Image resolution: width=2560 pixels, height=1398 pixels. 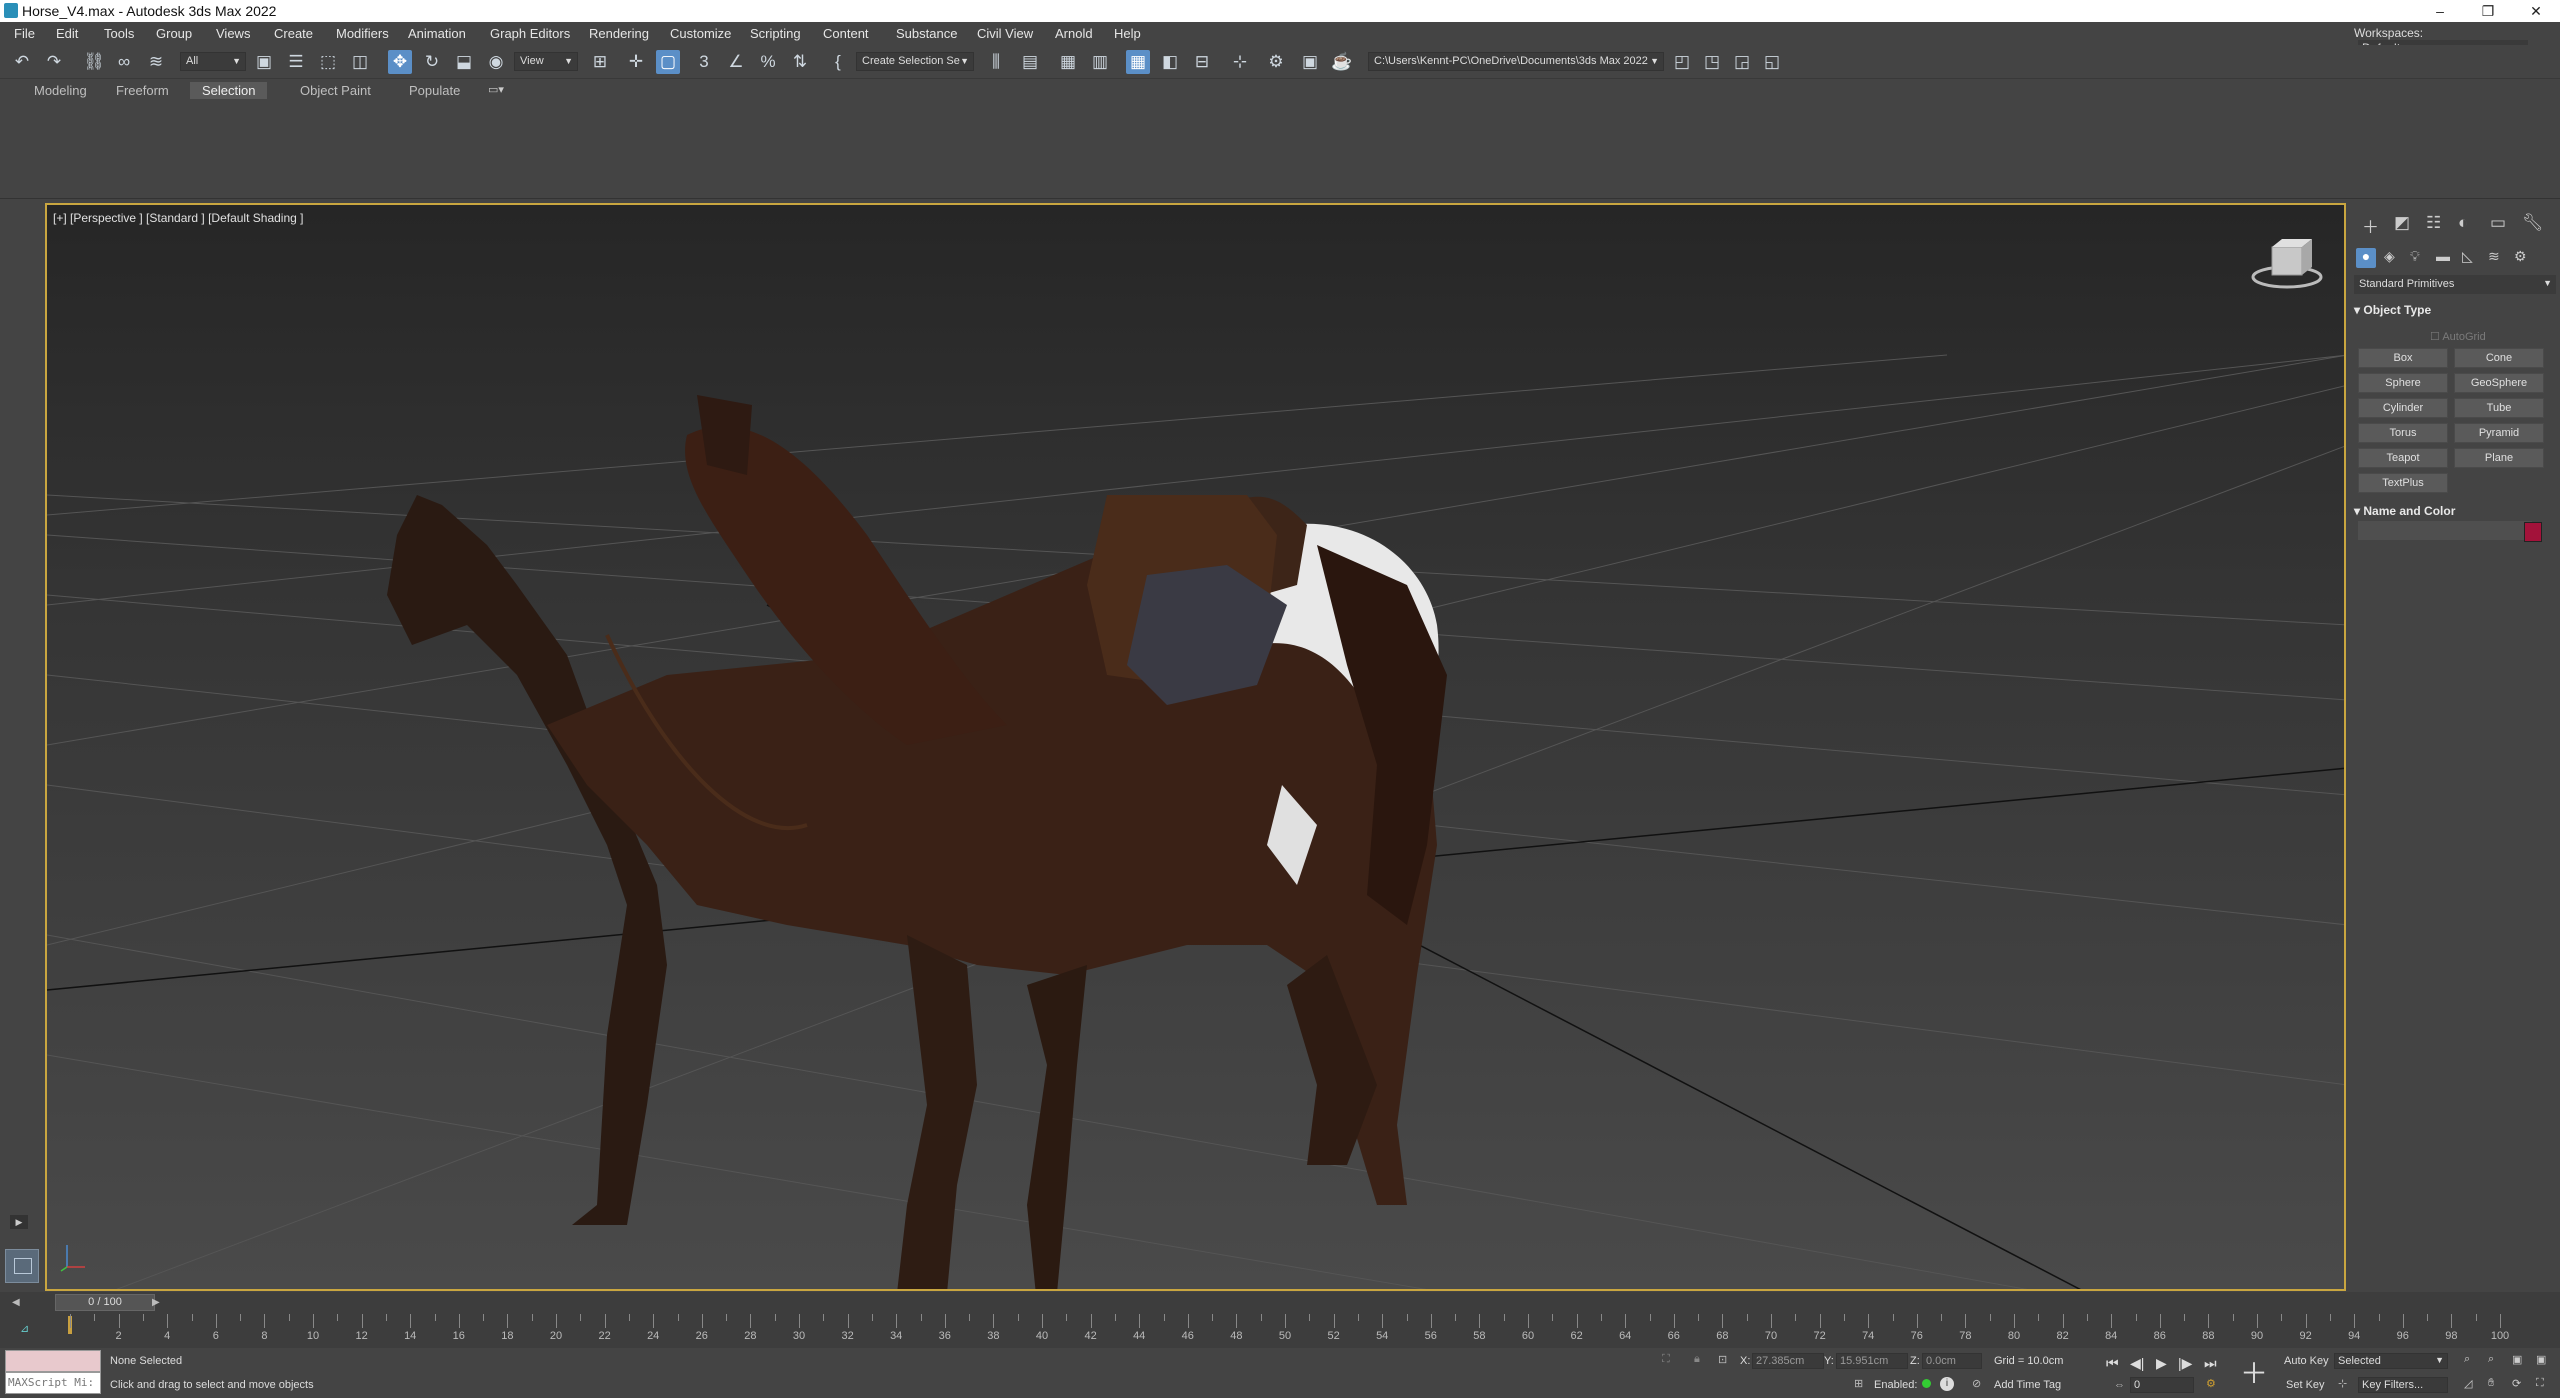 I want to click on tab-object-paint: Object Paint, so click(x=335, y=90).